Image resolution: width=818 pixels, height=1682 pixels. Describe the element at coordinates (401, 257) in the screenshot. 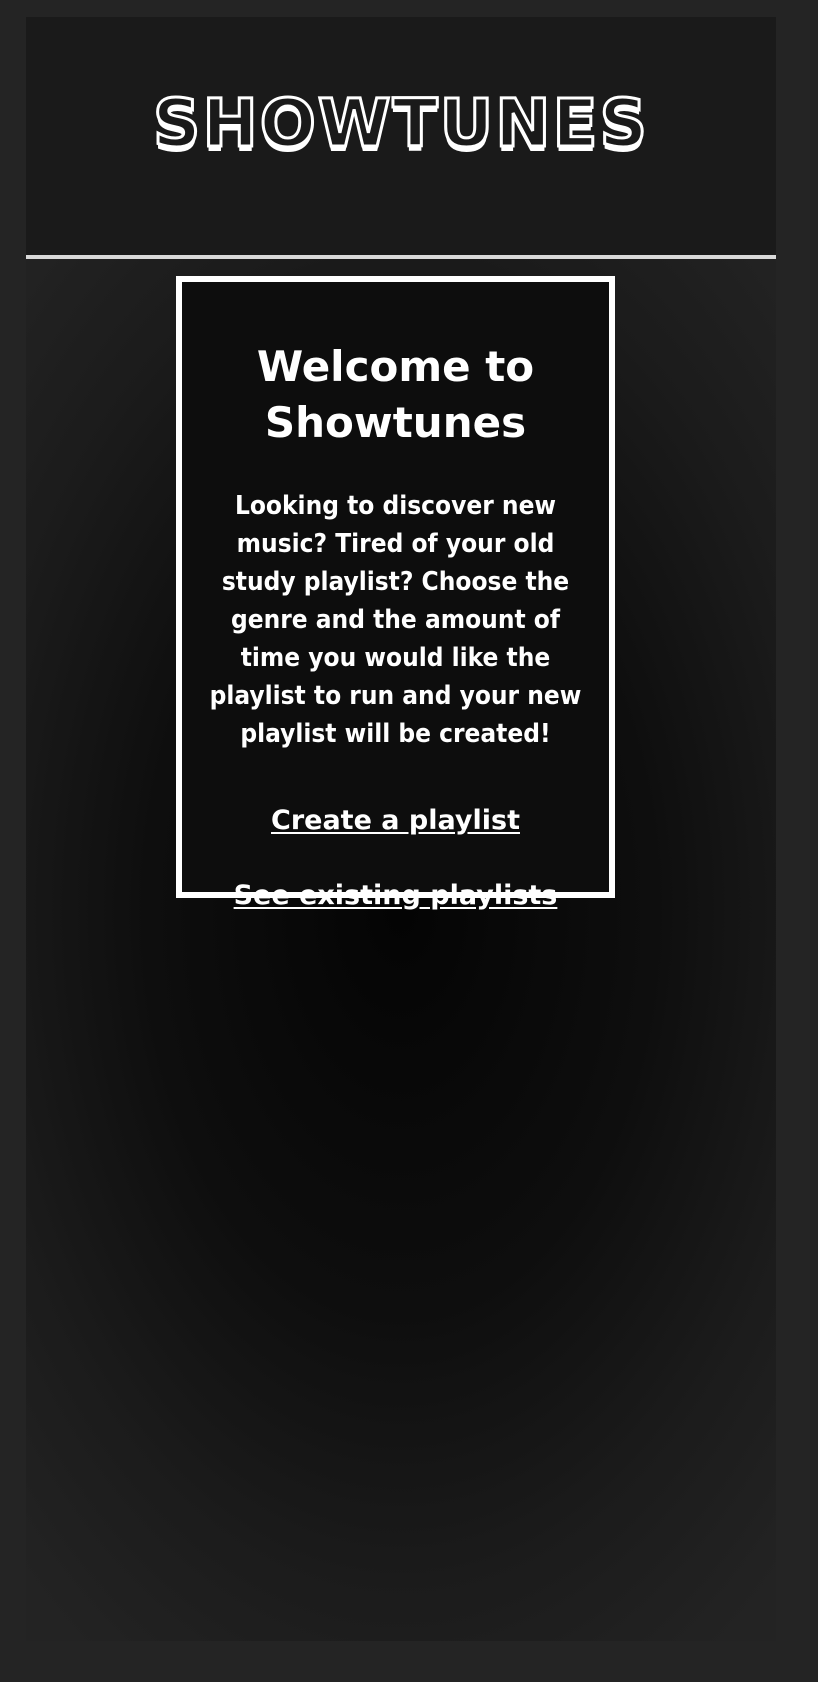

I see `header-divider` at that location.